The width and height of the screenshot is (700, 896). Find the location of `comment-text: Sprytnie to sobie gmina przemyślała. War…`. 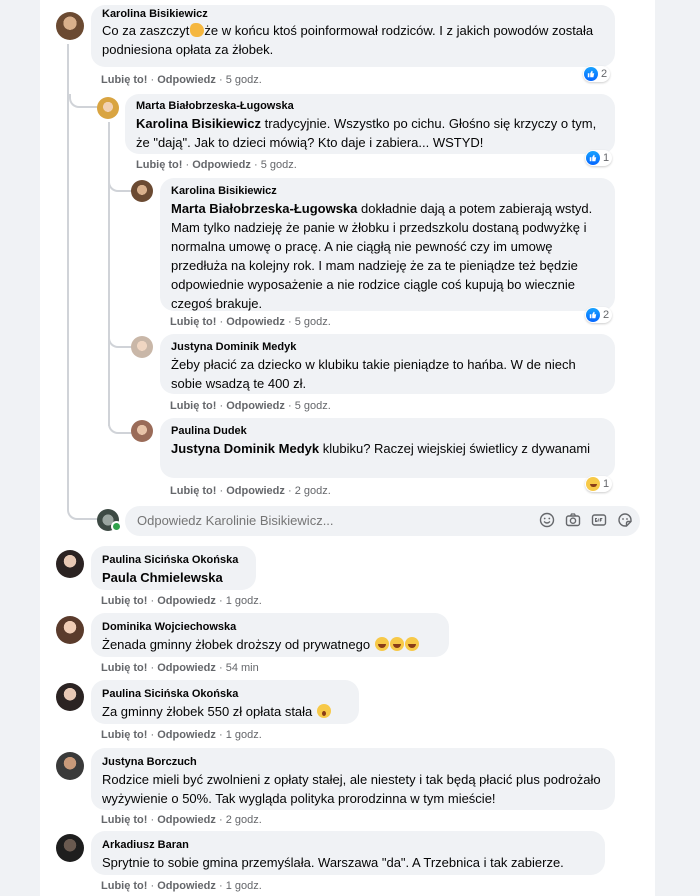

comment-text: Sprytnie to sobie gmina przemyślała. War… is located at coordinates (333, 862).